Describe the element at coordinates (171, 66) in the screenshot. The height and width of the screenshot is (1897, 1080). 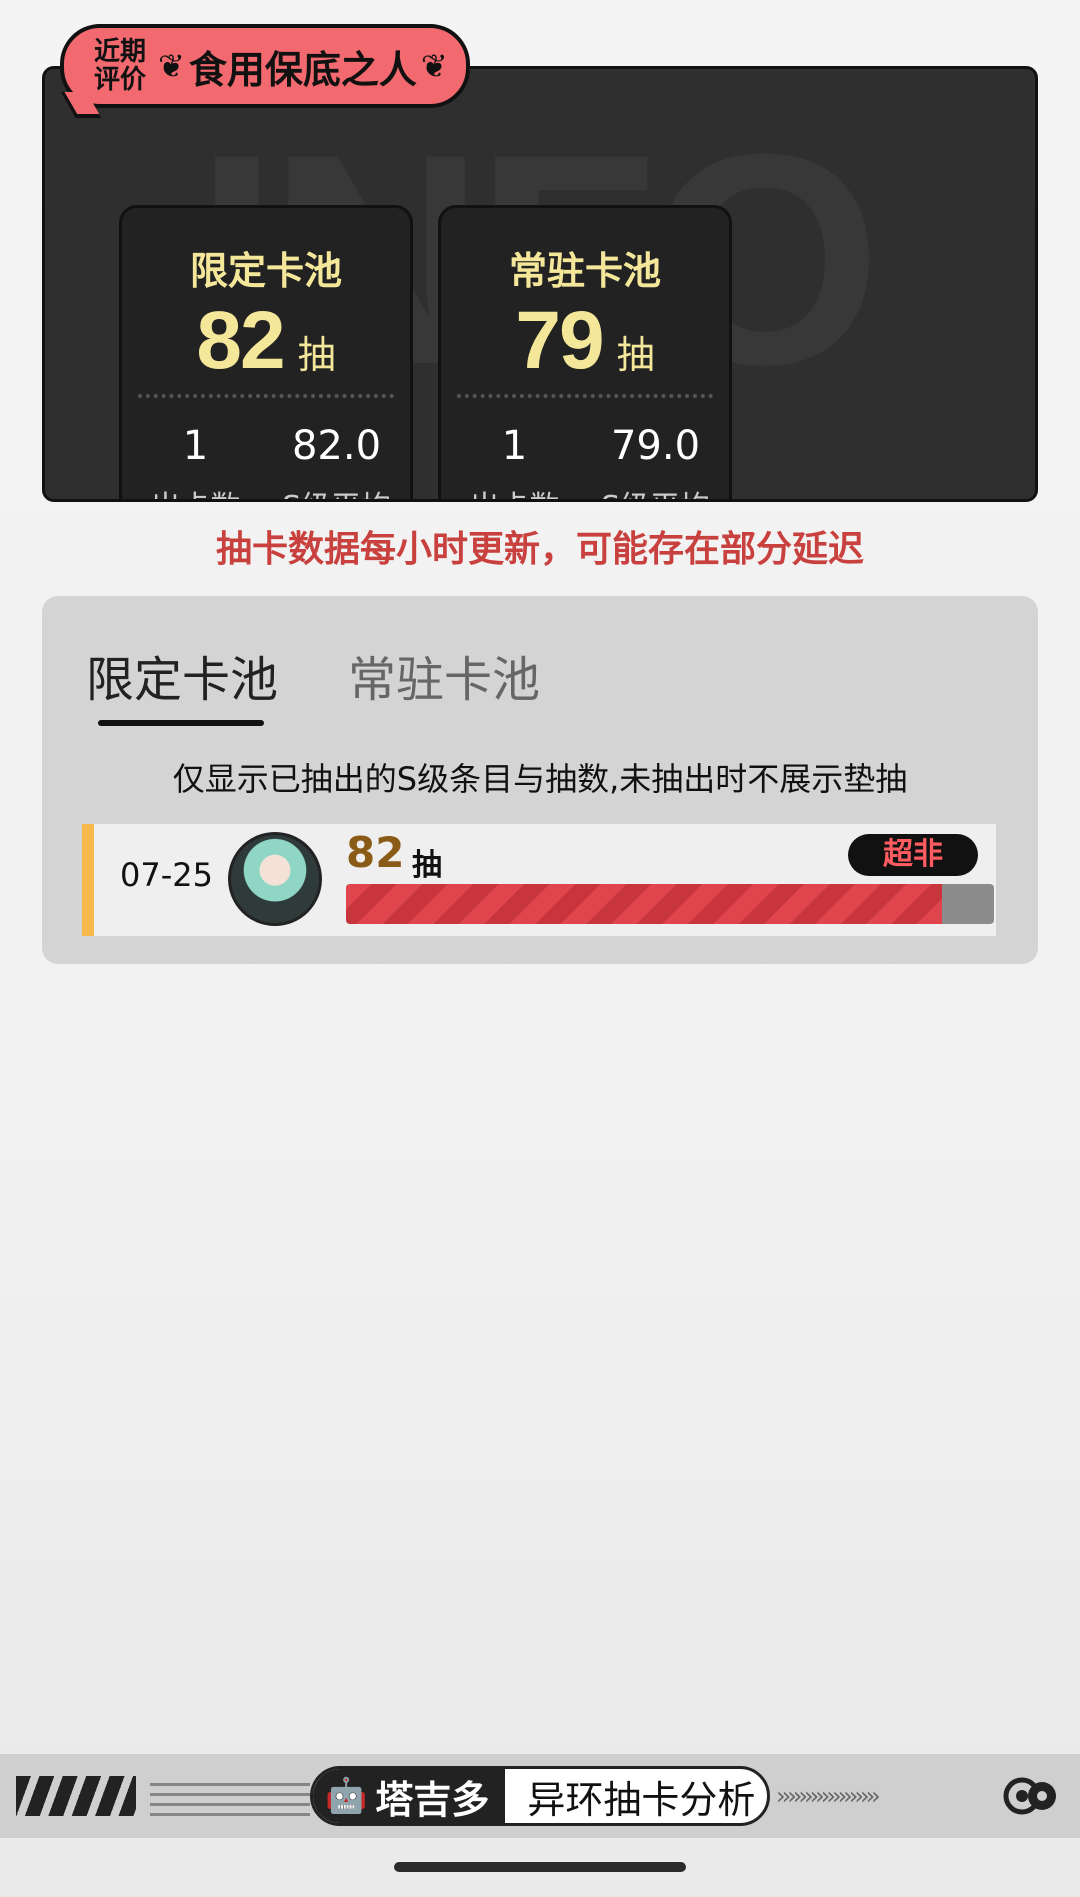
I see `laurel-left-icon: ❦` at that location.